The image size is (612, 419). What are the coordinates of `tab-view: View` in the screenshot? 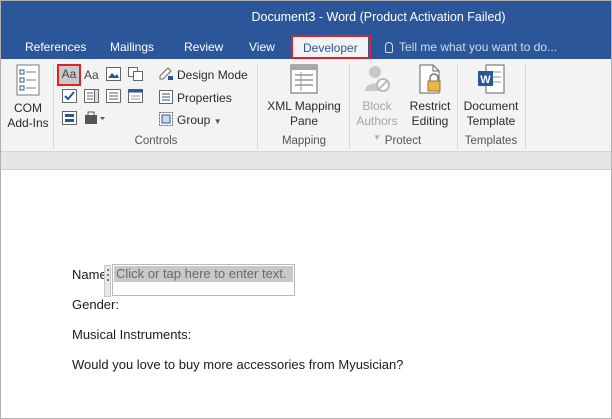 It's located at (262, 47).